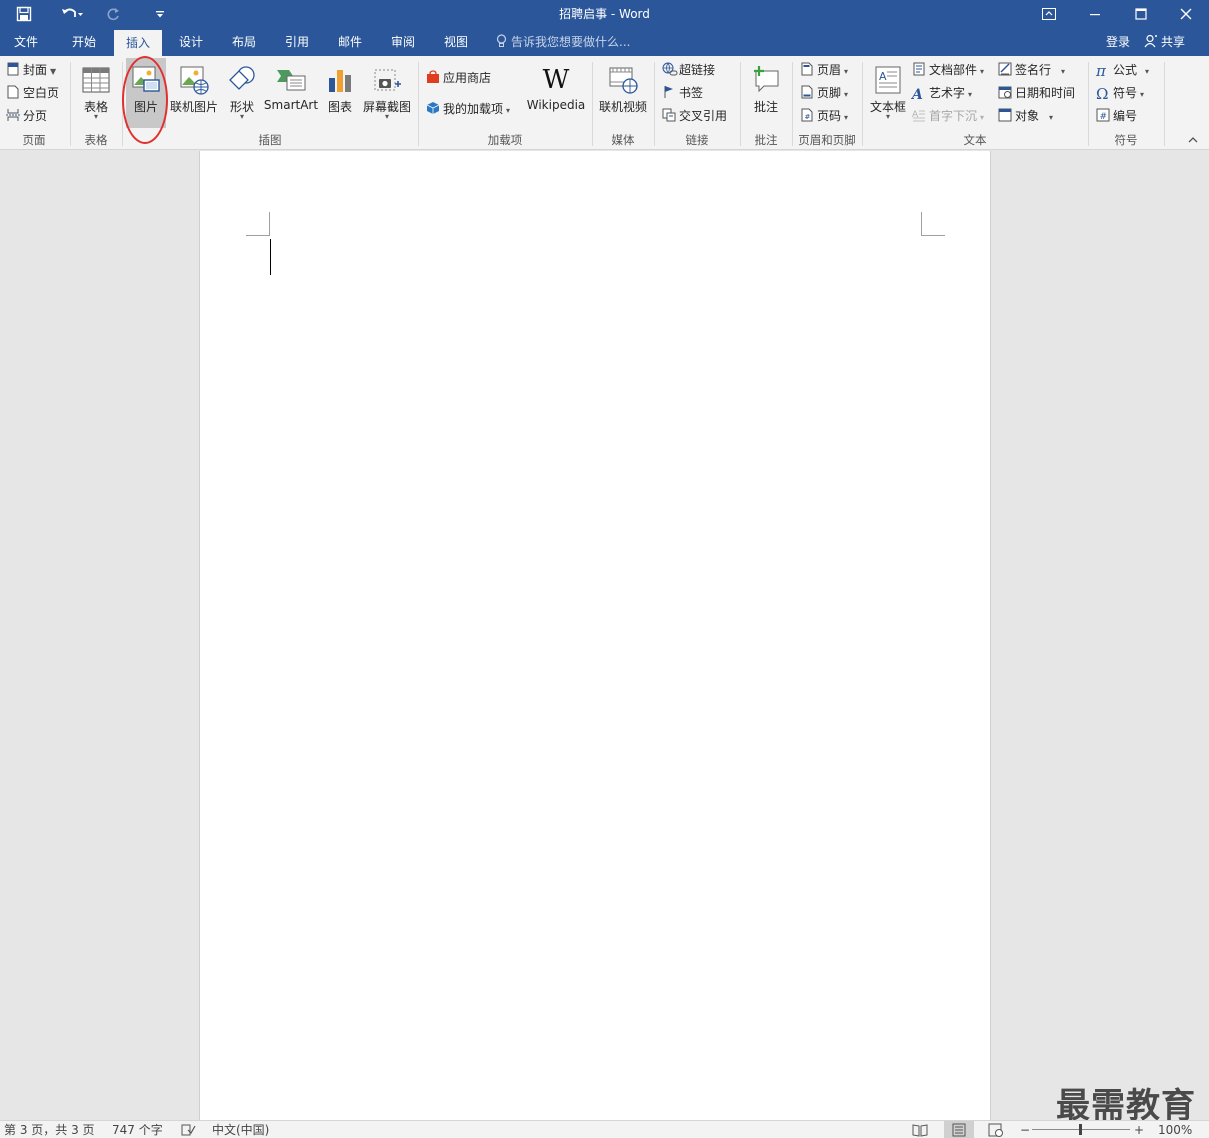 The height and width of the screenshot is (1138, 1209). I want to click on drop-cap-button: A 首字下沉 ▾, so click(948, 116).